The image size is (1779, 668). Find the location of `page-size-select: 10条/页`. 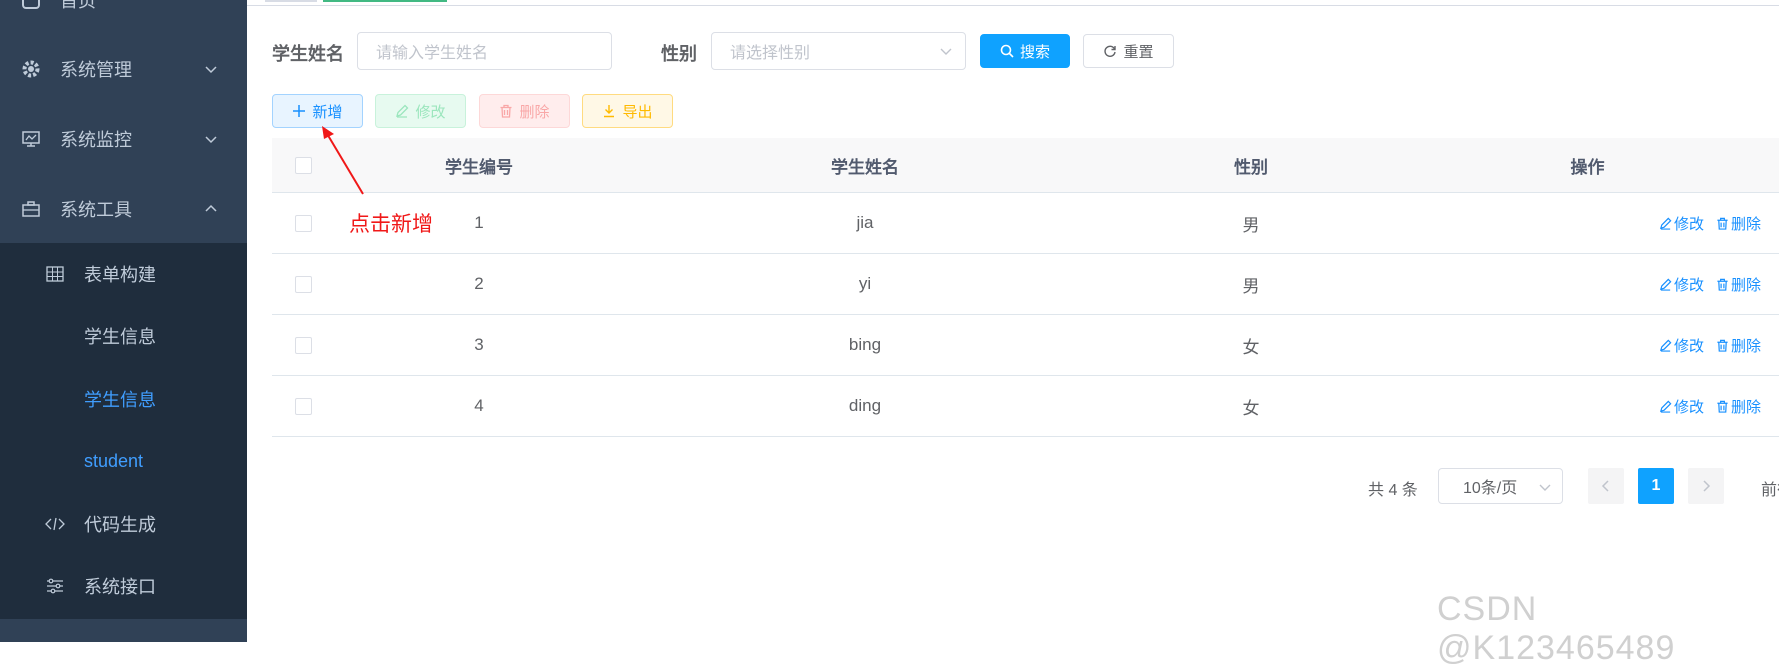

page-size-select: 10条/页 is located at coordinates (1500, 486).